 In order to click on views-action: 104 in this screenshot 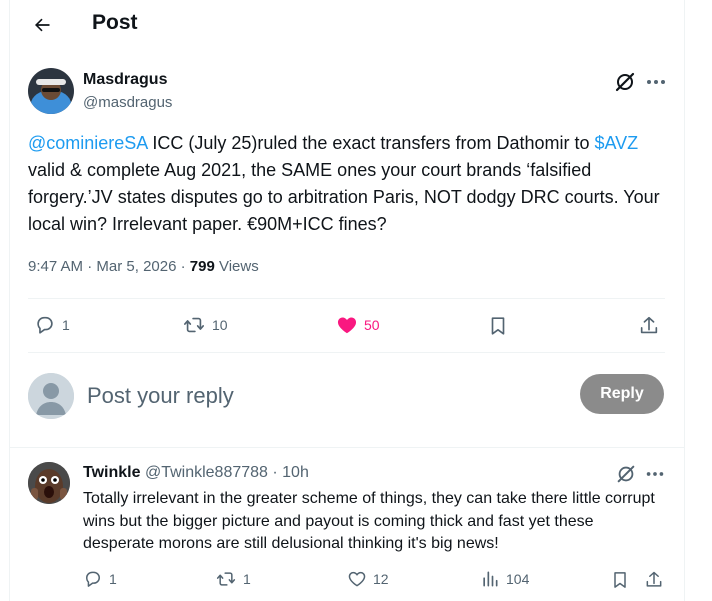, I will do `click(504, 579)`.